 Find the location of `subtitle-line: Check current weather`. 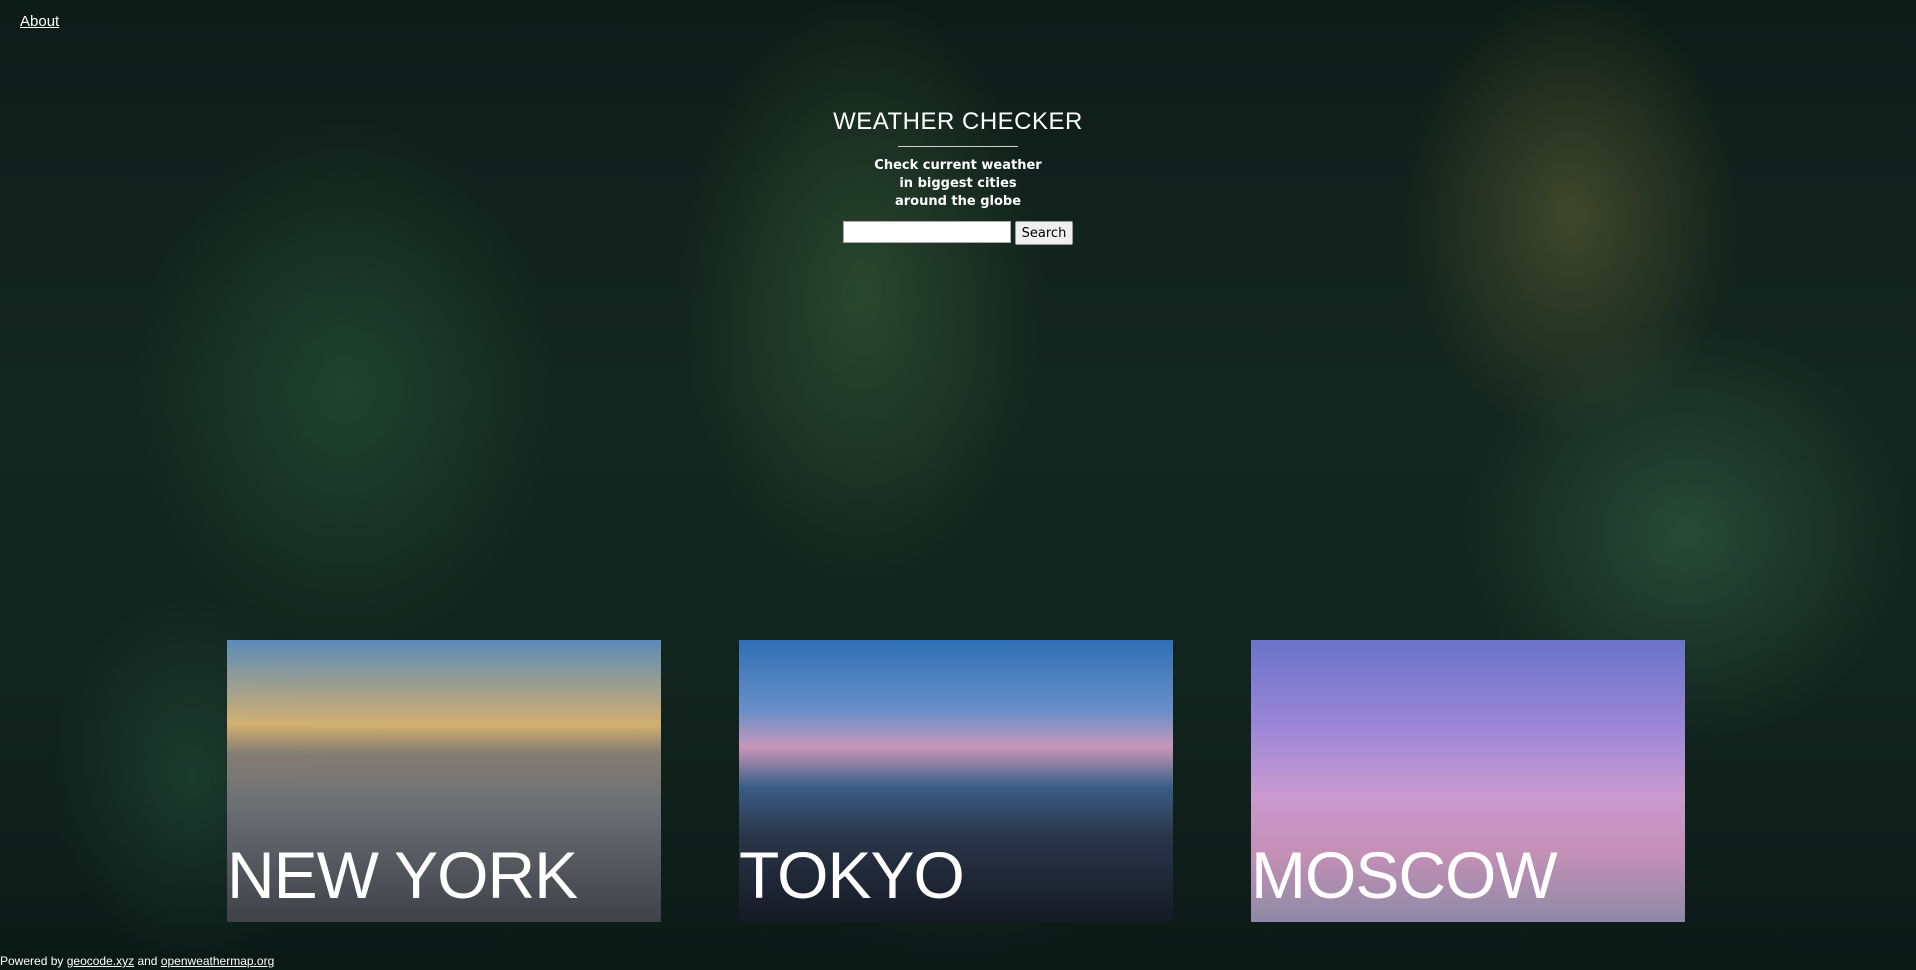

subtitle-line: Check current weather is located at coordinates (958, 165).